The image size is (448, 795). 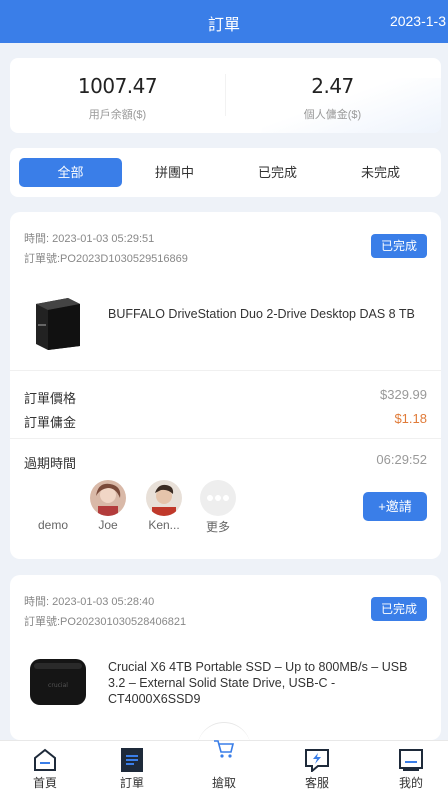 What do you see at coordinates (223, 783) in the screenshot?
I see `nav-label: 搶取` at bounding box center [223, 783].